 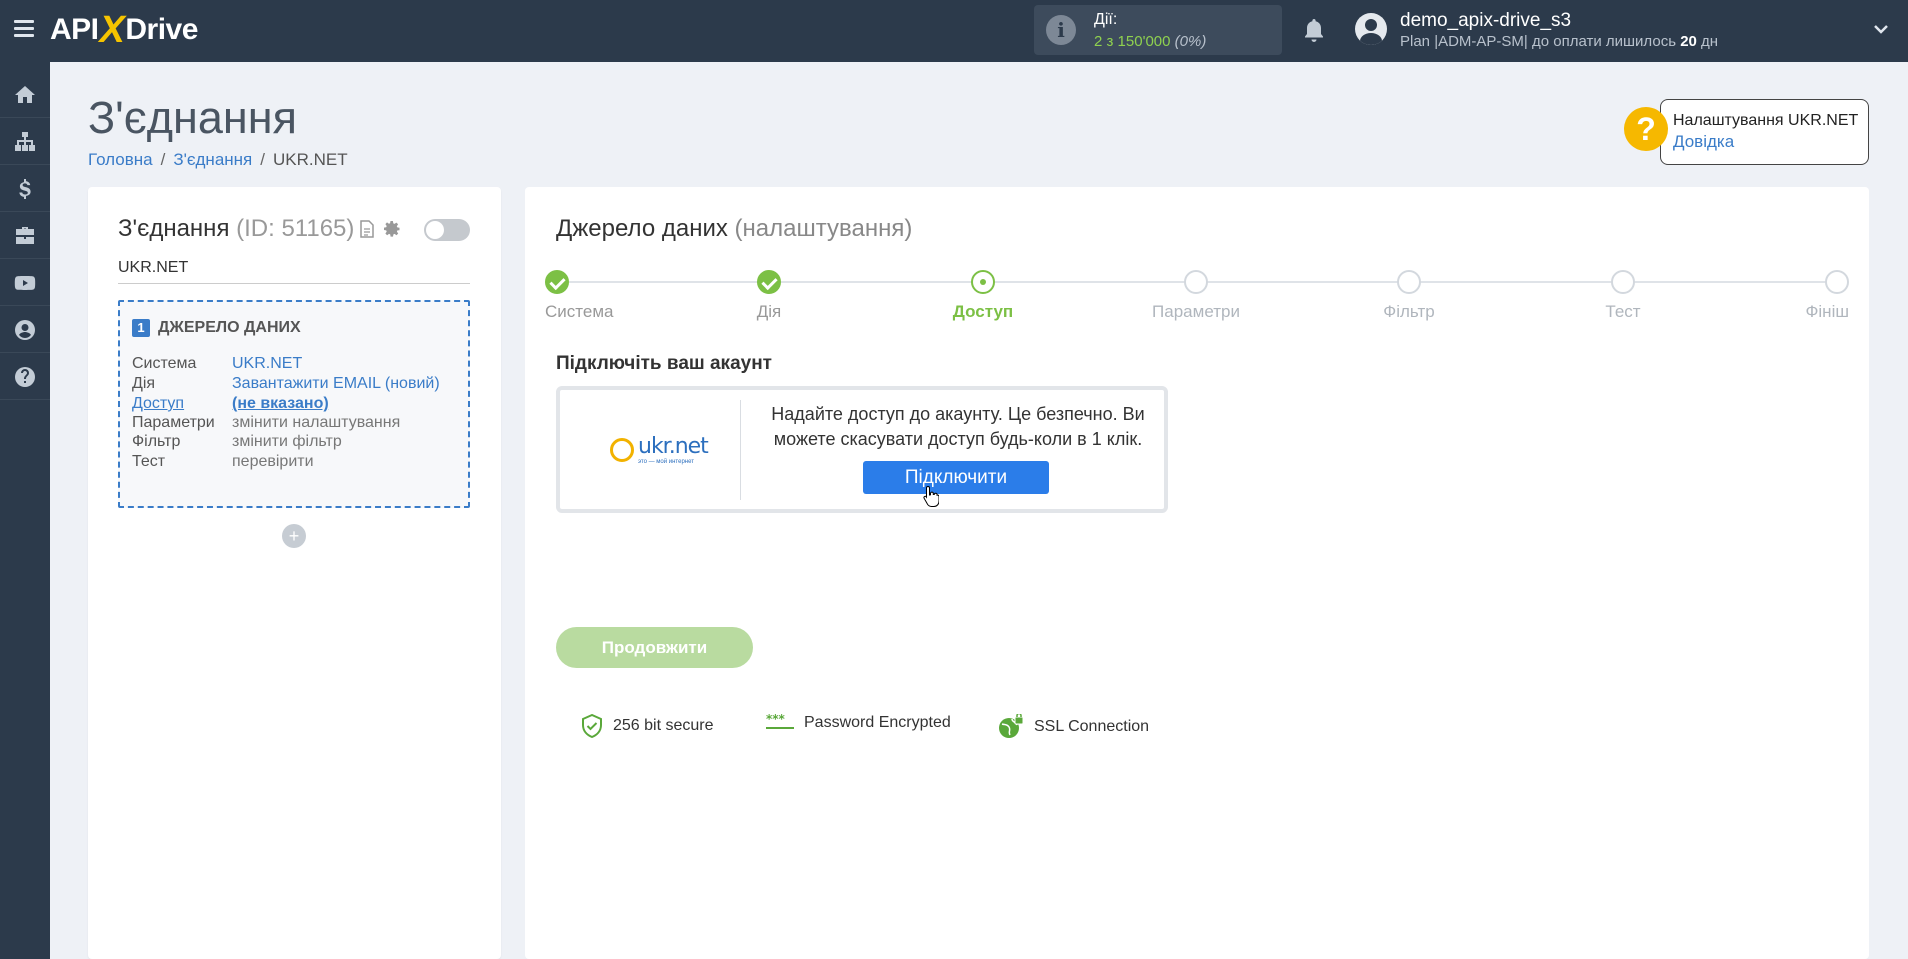 I want to click on connection-name: UKR.NET, so click(x=294, y=271).